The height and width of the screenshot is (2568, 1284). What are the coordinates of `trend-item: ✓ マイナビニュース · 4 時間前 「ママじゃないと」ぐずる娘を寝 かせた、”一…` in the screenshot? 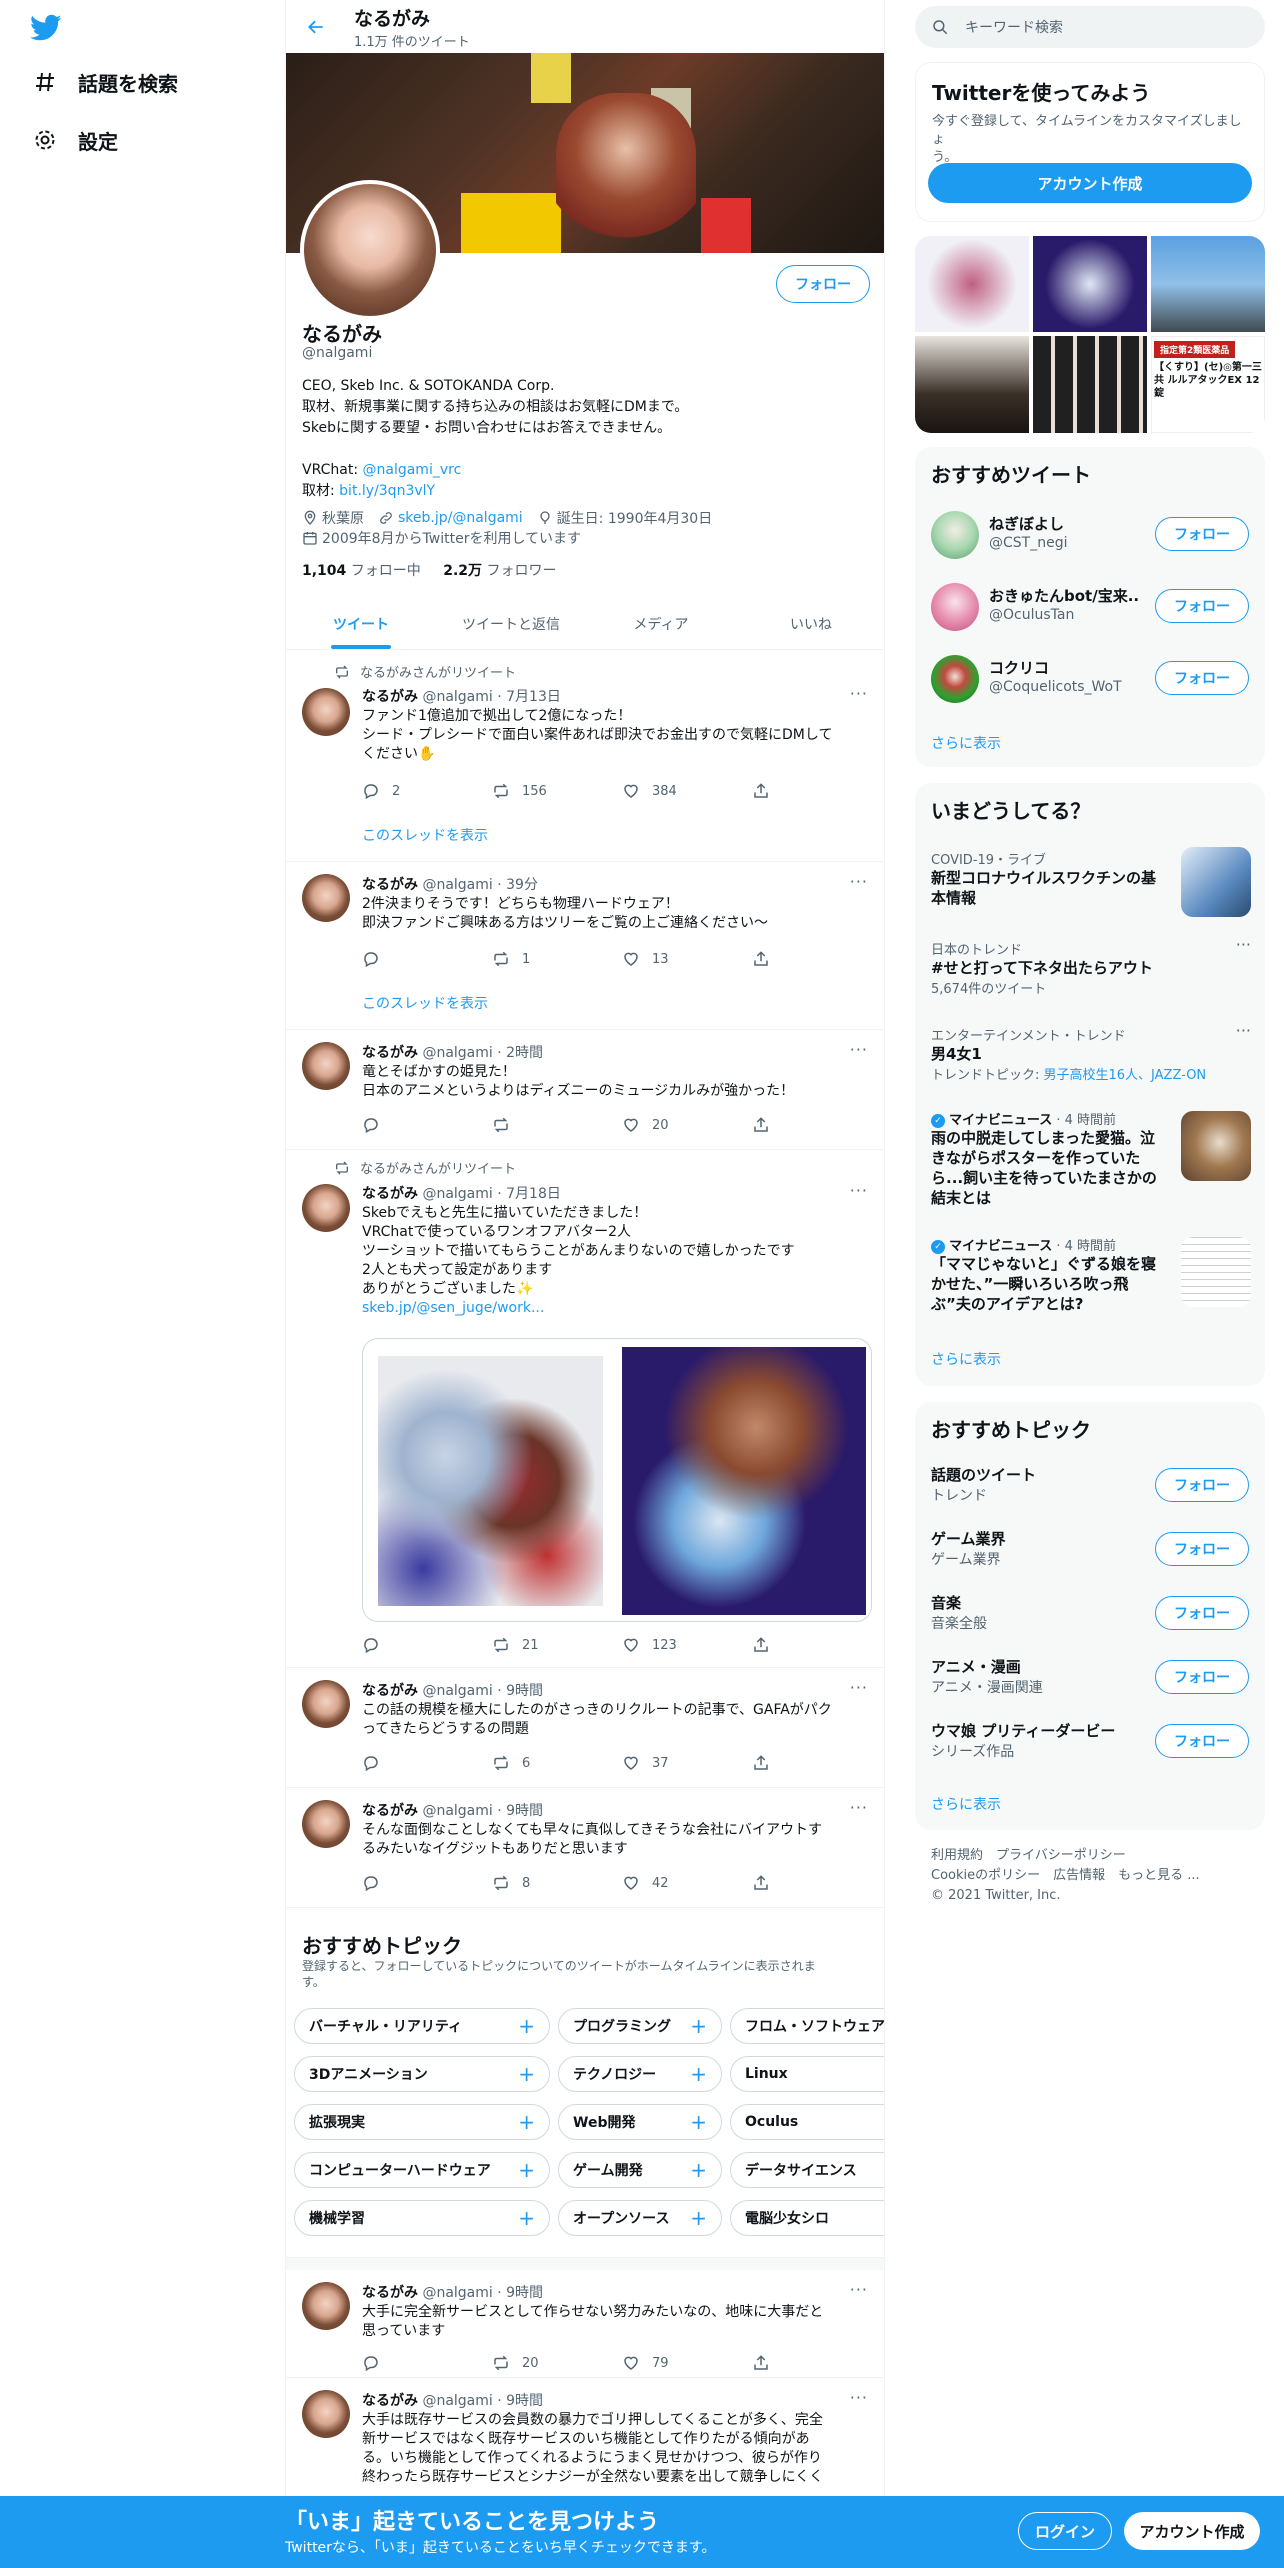 It's located at (1091, 1274).